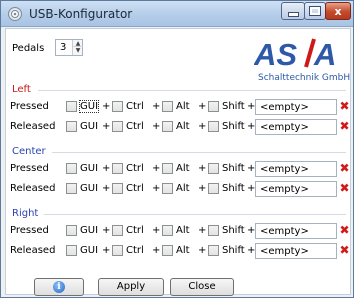 The height and width of the screenshot is (298, 354). I want to click on pedals-label: Pedals, so click(28, 48).